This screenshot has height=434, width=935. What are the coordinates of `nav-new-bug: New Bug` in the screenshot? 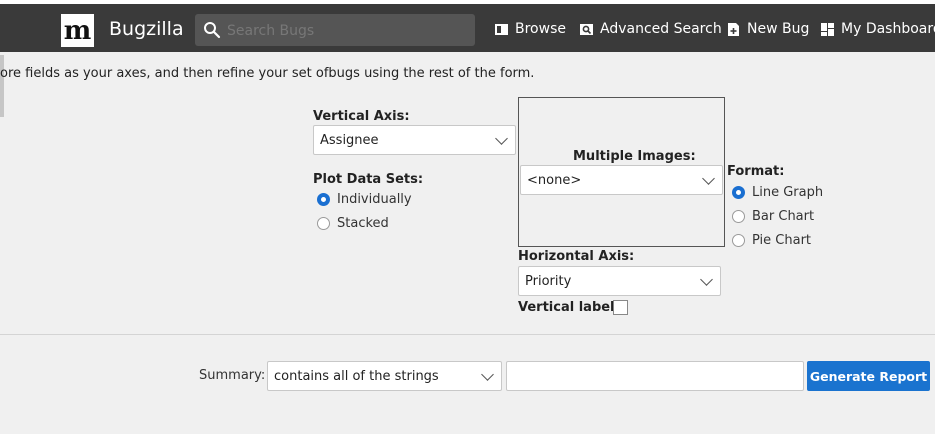 It's located at (767, 29).